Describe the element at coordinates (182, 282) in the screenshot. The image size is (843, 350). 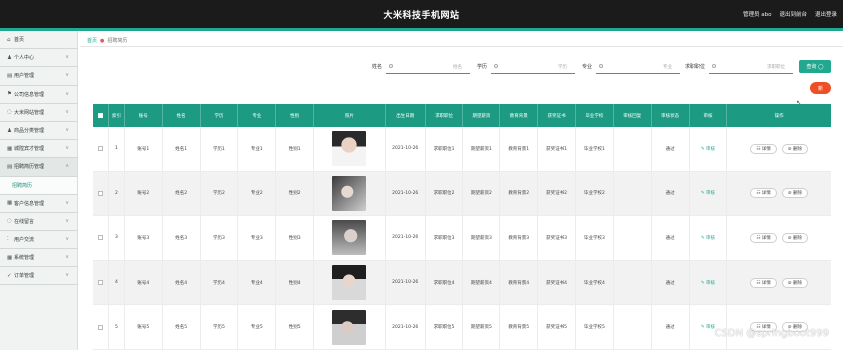
I see `cell-name: 姓名4` at that location.